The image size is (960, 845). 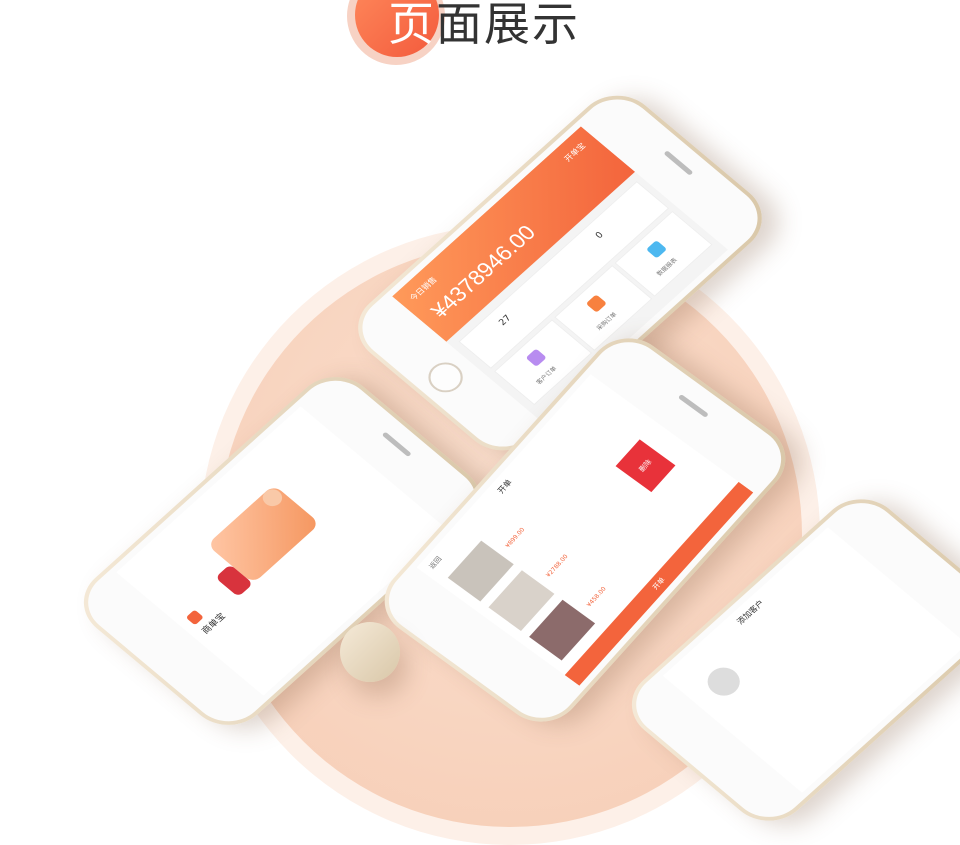 I want to click on tile-label: 采购订单, so click(x=607, y=321).